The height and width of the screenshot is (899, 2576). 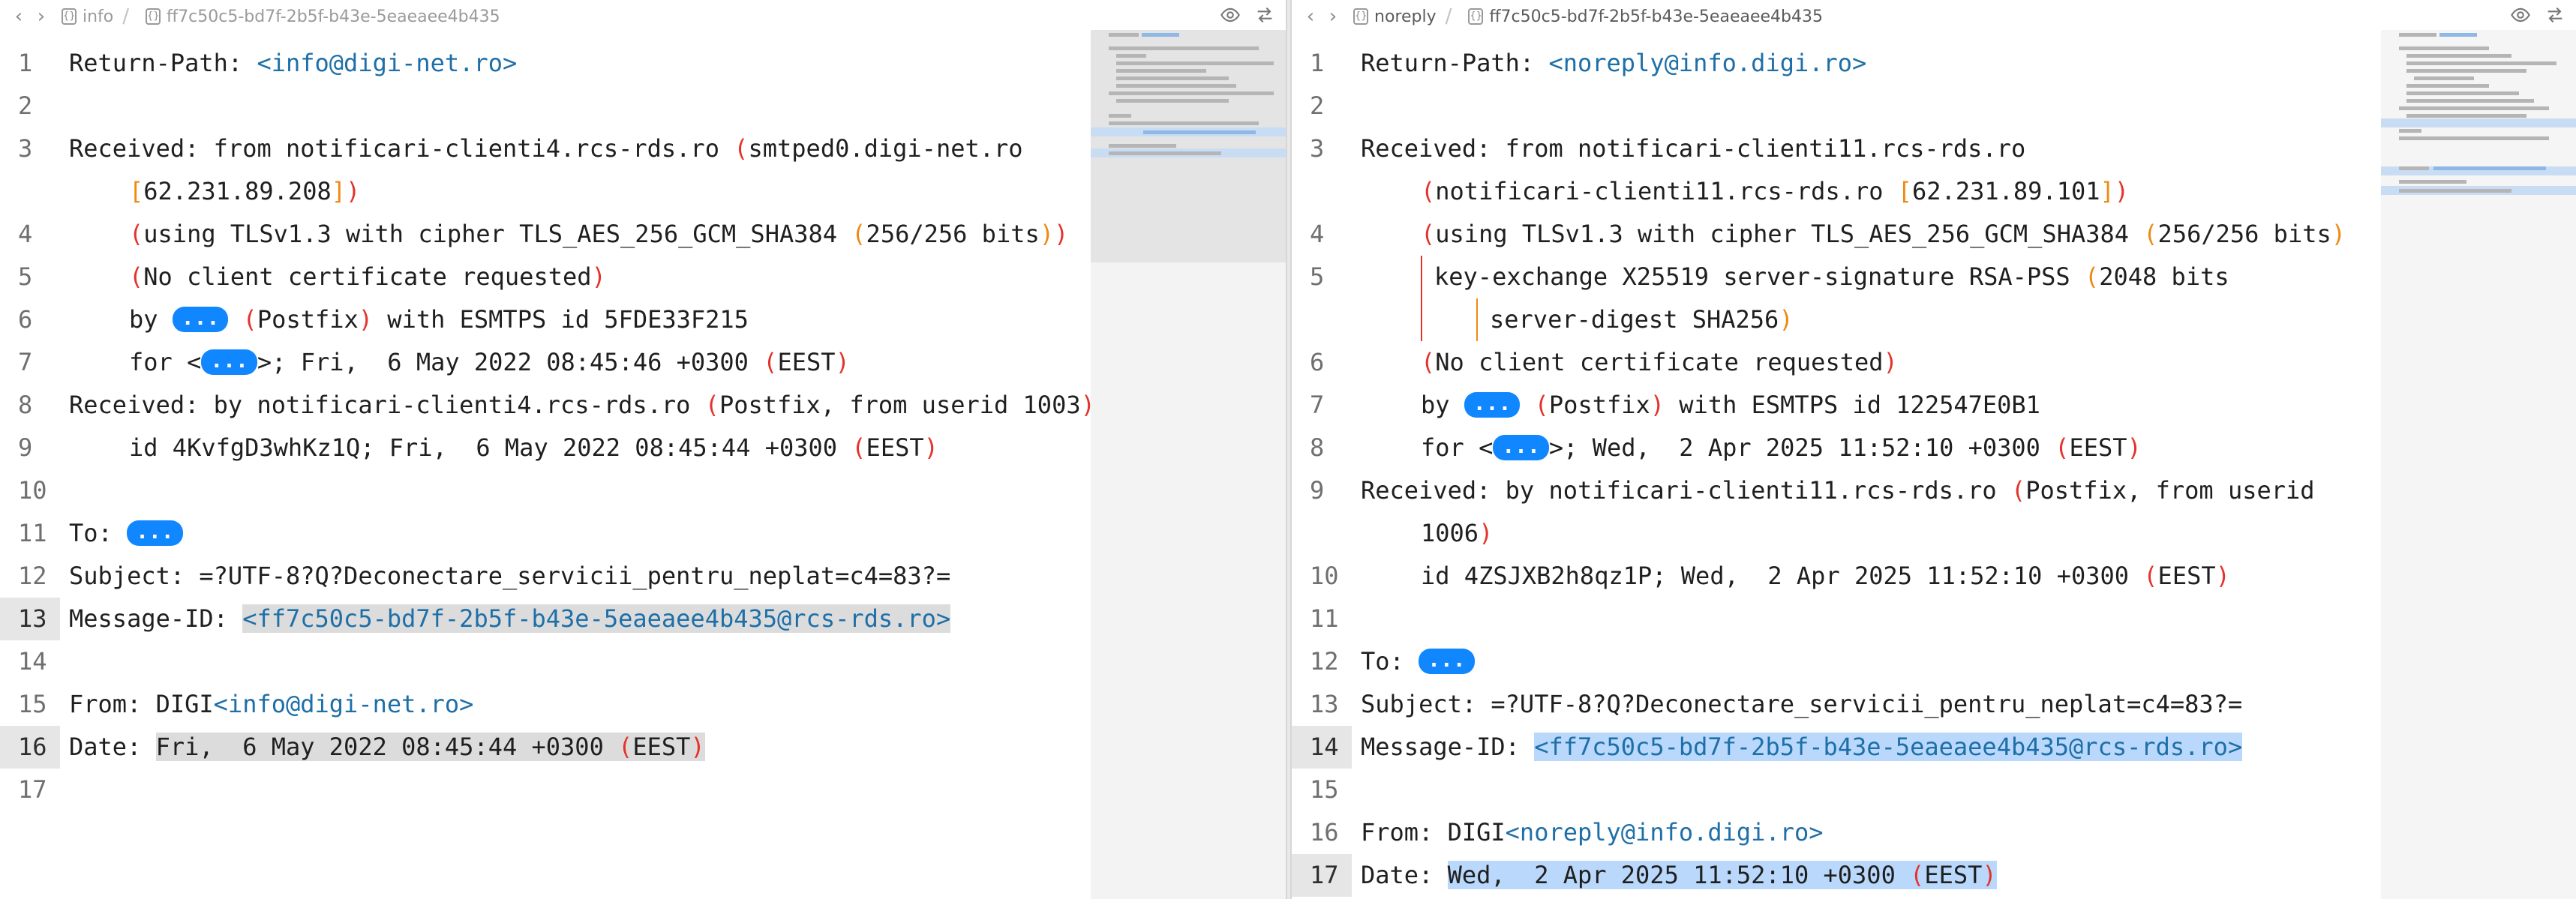 I want to click on right-minimap, so click(x=2478, y=464).